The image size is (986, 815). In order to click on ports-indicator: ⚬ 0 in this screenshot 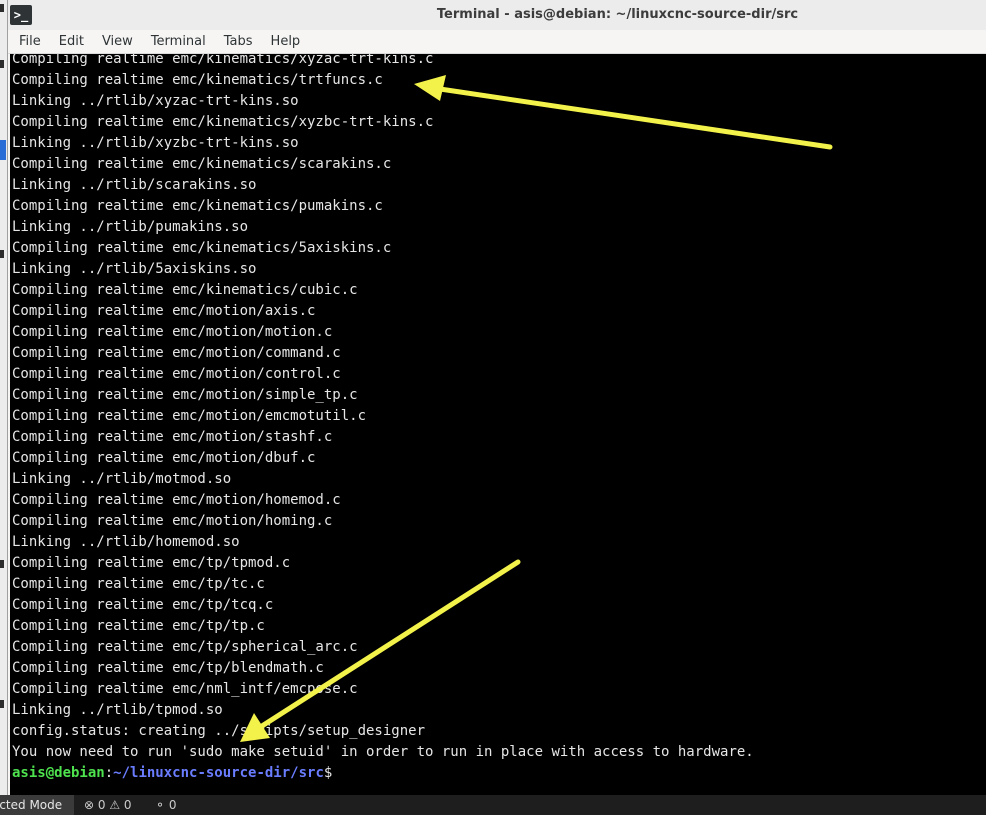, I will do `click(166, 805)`.